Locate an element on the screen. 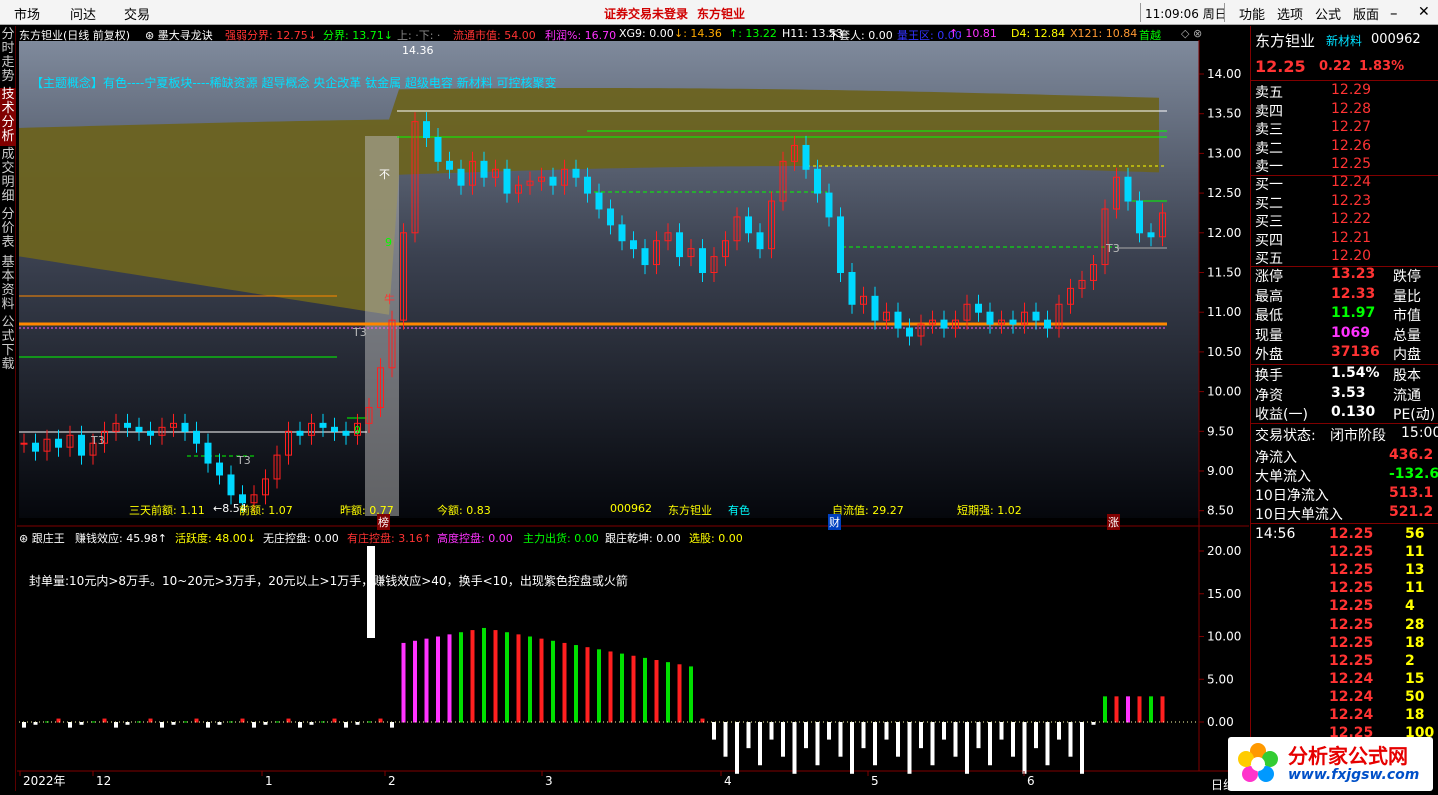 This screenshot has width=1438, height=795. bid-label: 买二 is located at coordinates (1269, 203).